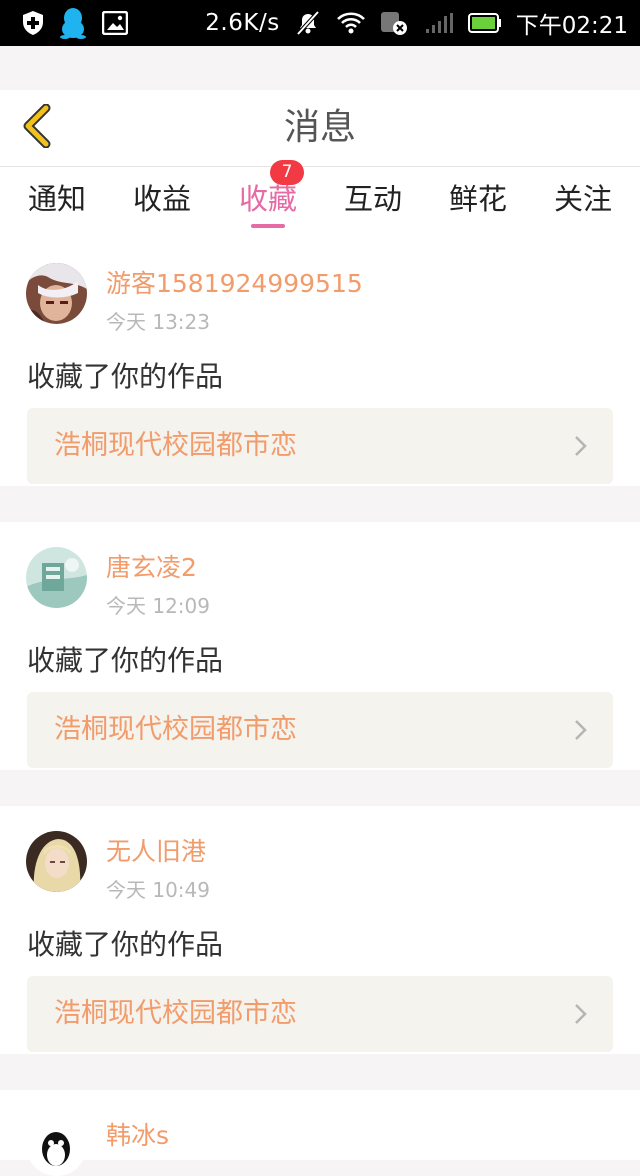  I want to click on status-bar: 2.6K/s 下午02:21, so click(320, 23).